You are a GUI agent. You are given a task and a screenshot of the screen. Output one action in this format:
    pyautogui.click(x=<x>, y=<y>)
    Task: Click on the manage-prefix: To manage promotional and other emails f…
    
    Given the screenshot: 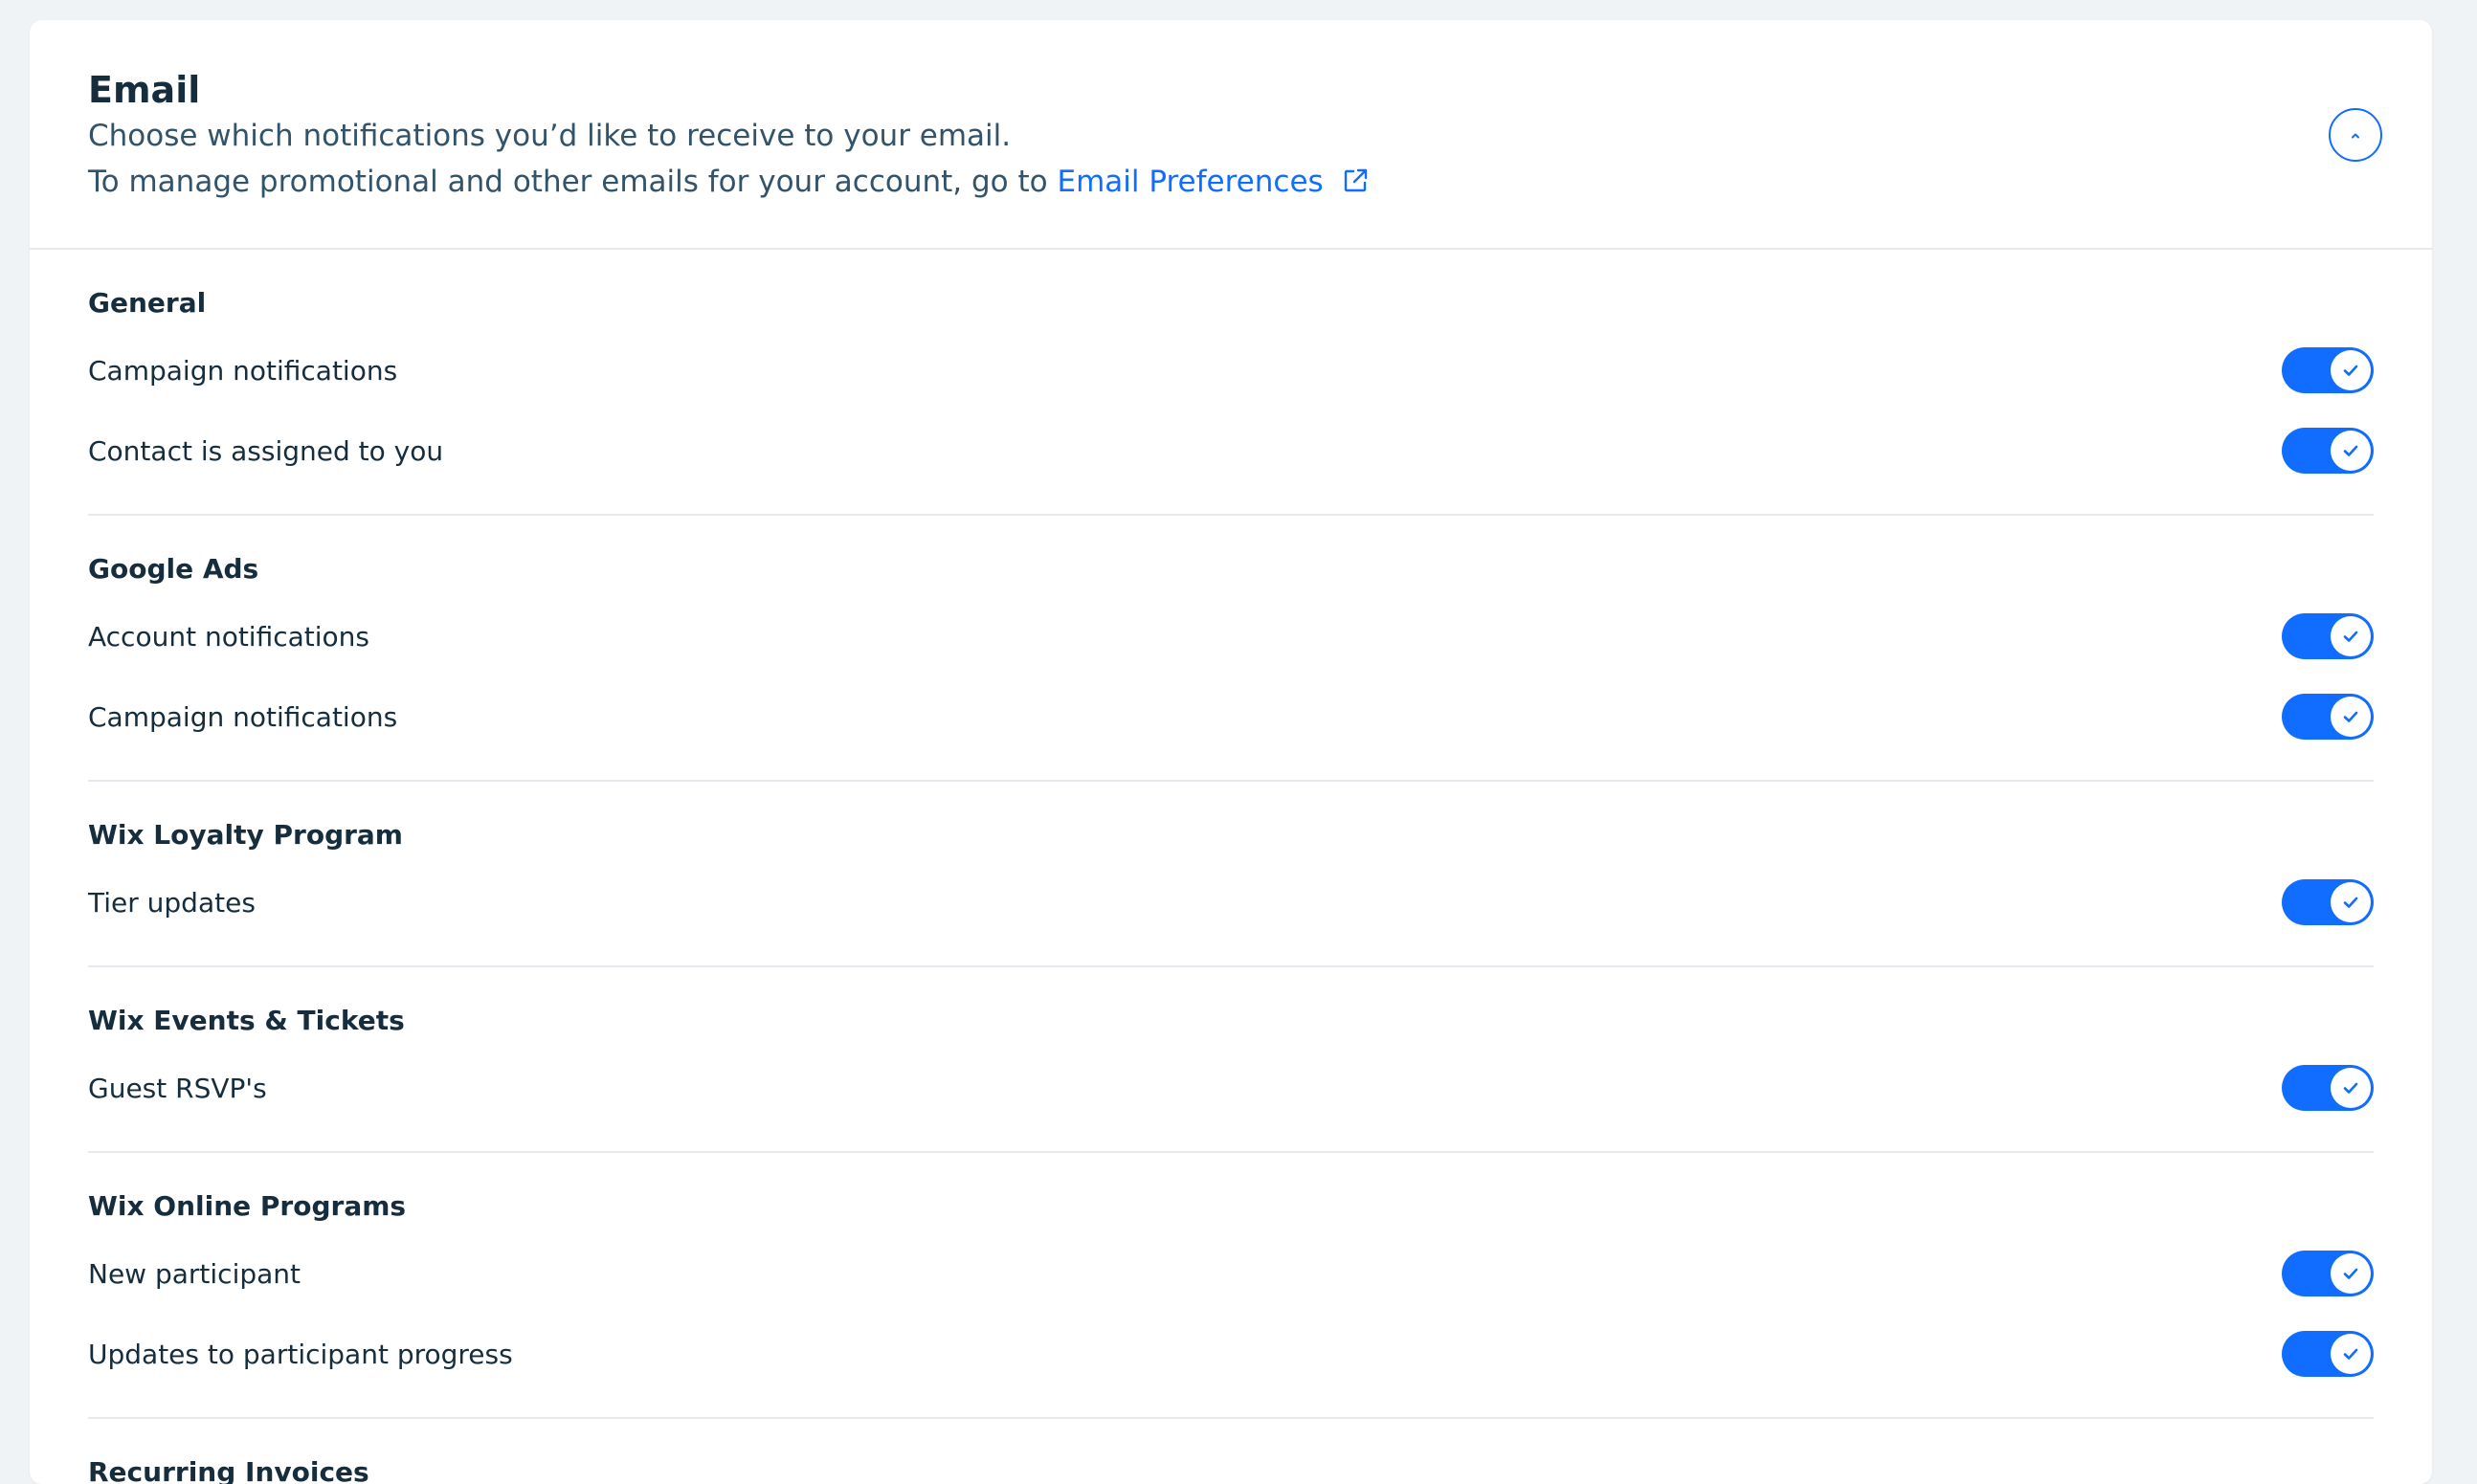 What is the action you would take?
    pyautogui.click(x=573, y=182)
    